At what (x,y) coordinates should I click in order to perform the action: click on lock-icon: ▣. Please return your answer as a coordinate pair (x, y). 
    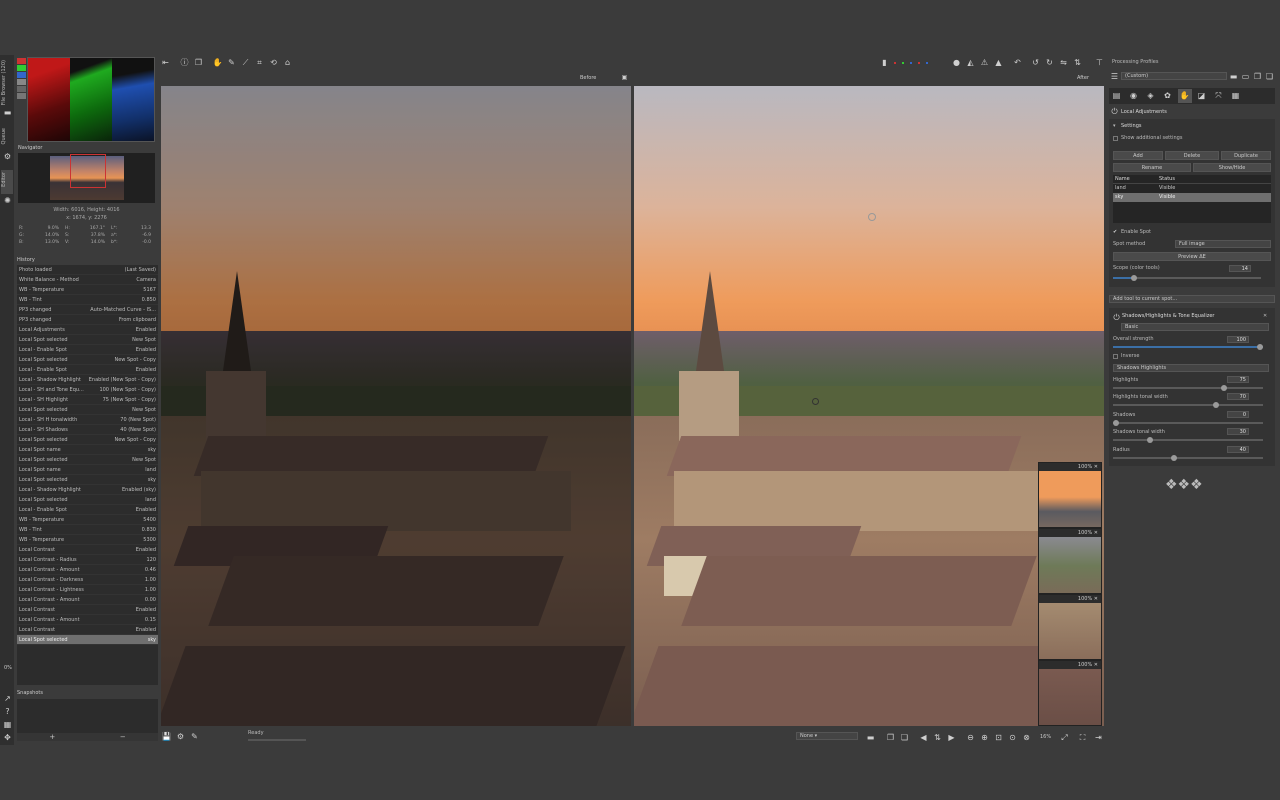
    Looking at the image, I should click on (624, 77).